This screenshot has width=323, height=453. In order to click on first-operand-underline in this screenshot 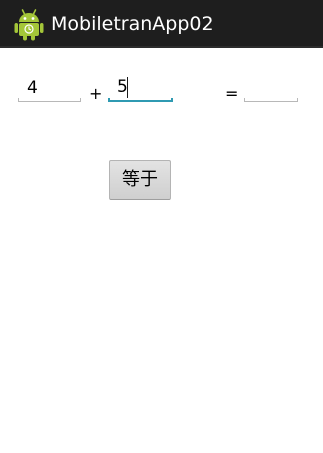, I will do `click(49, 100)`.